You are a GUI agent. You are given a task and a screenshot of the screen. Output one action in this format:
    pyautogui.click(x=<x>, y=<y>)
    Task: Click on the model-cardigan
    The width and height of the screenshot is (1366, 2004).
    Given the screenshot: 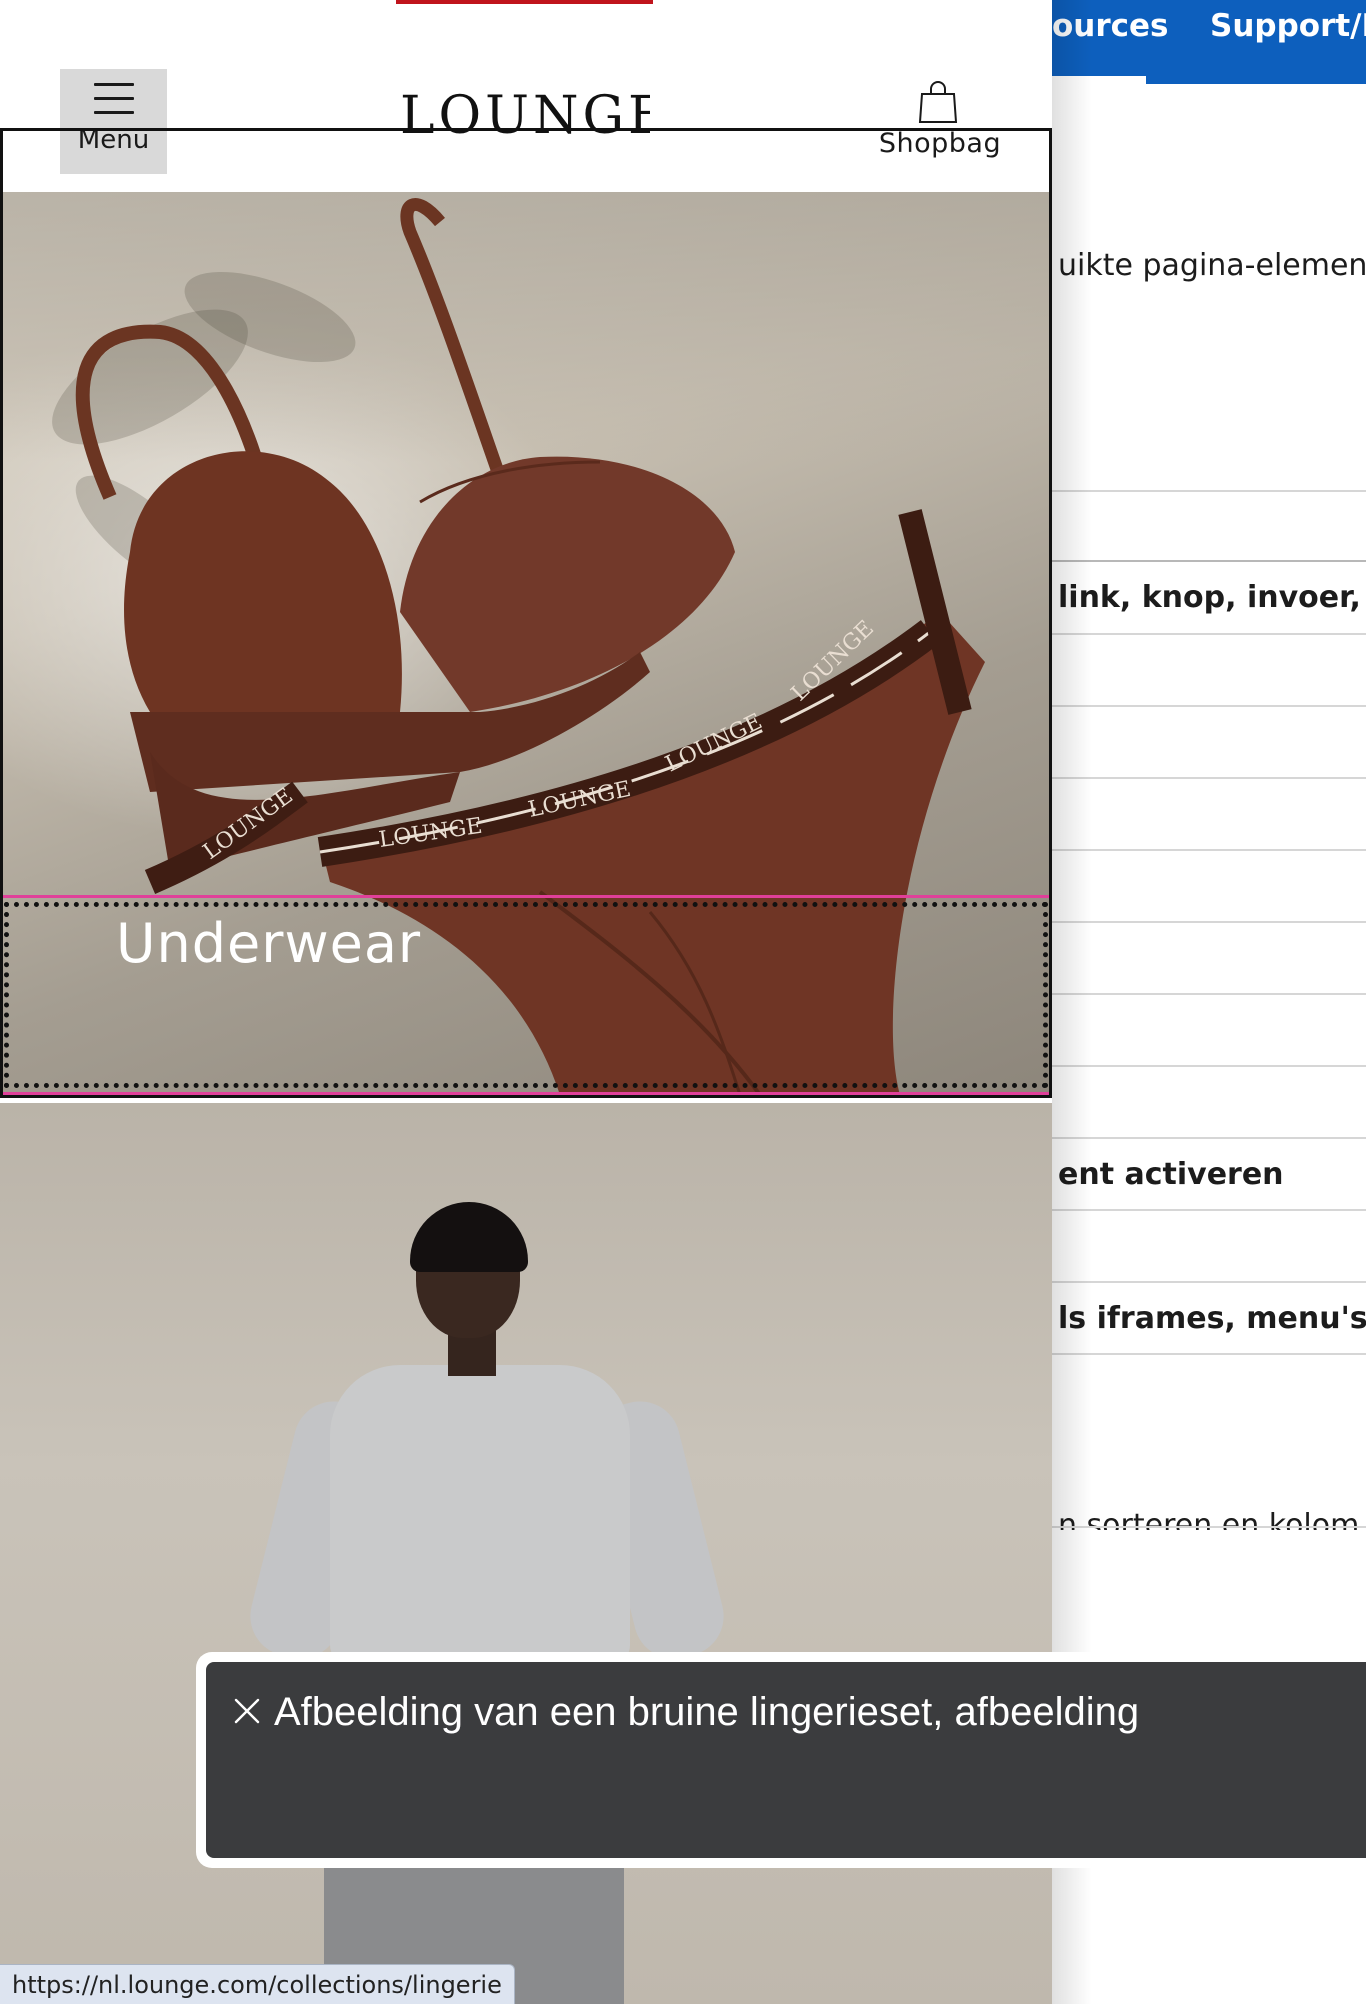 What is the action you would take?
    pyautogui.click(x=480, y=1515)
    